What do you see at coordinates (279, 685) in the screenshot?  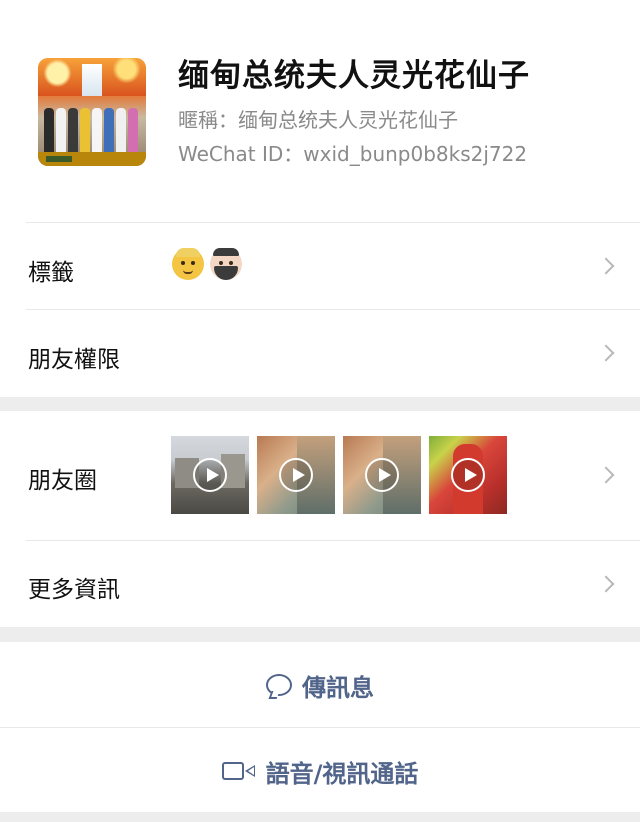 I see `chat-bubble-icon` at bounding box center [279, 685].